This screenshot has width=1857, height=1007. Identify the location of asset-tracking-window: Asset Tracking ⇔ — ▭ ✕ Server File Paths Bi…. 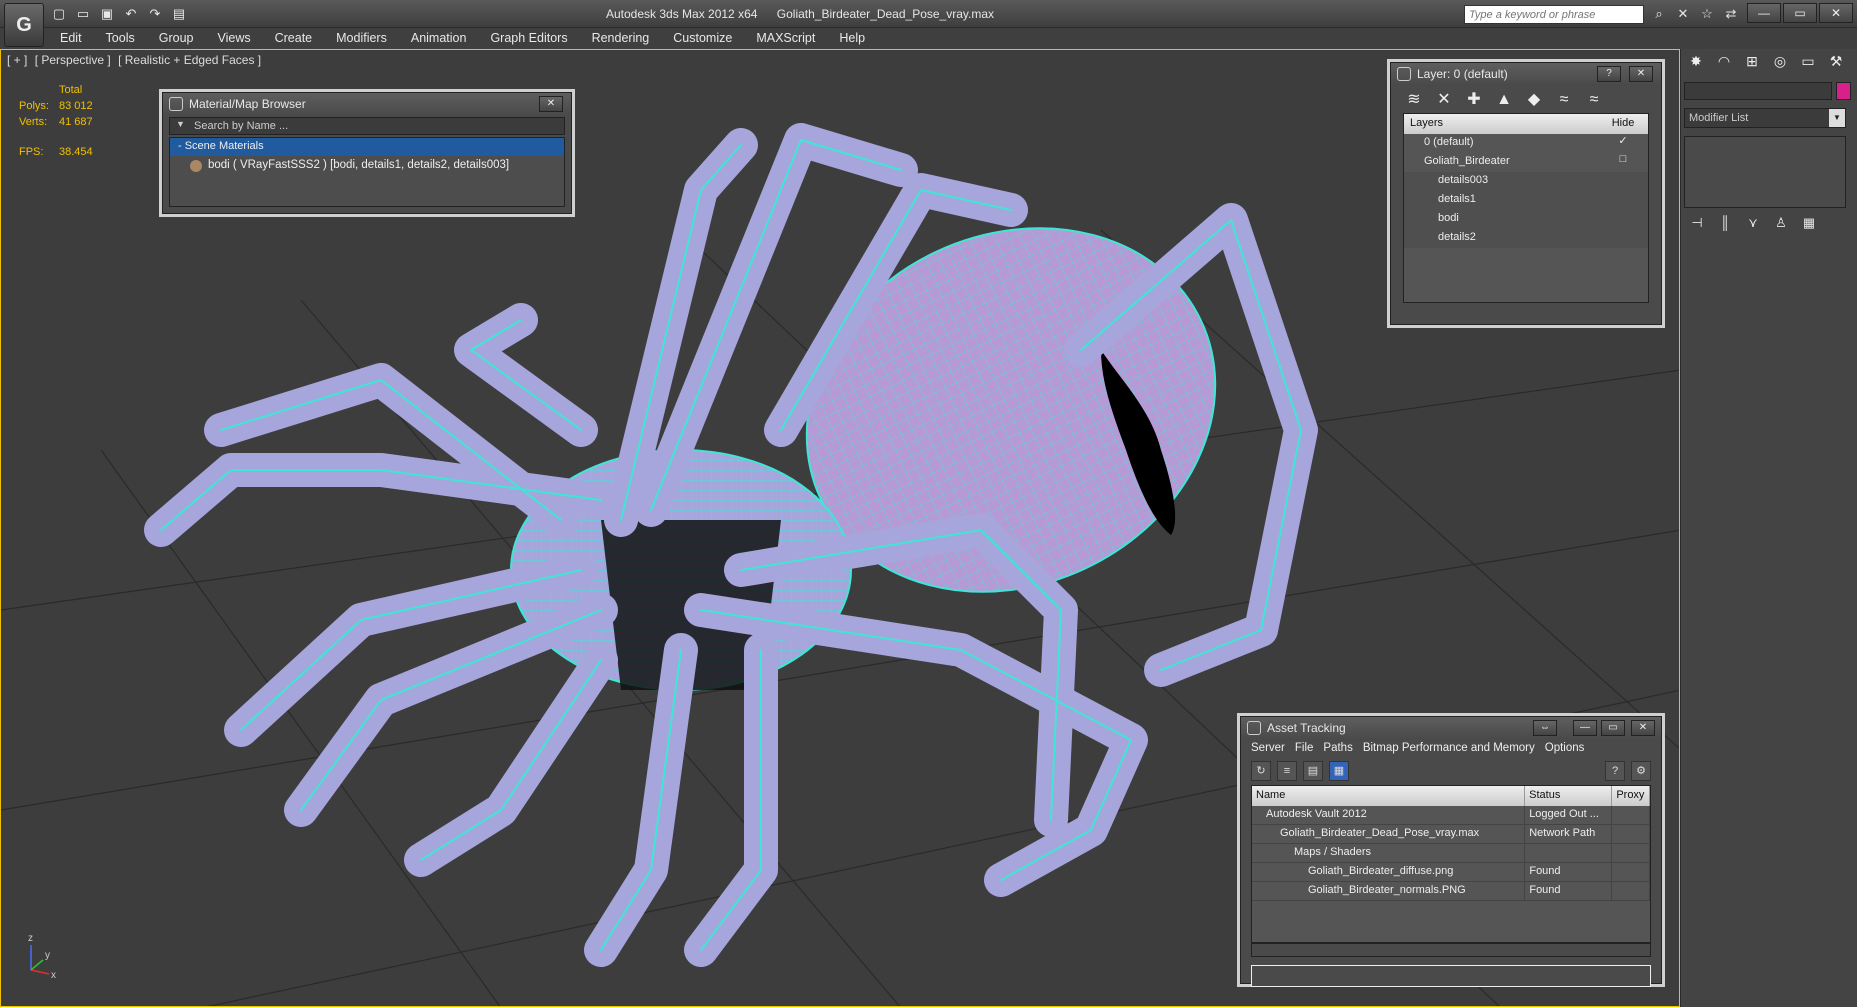
(1451, 851).